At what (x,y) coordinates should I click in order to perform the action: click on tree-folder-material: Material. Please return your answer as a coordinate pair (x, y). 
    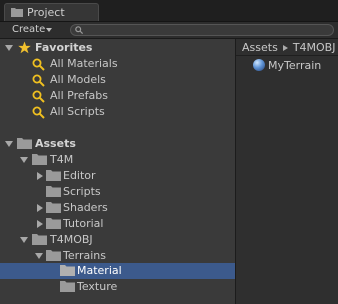
    Looking at the image, I should click on (117, 271).